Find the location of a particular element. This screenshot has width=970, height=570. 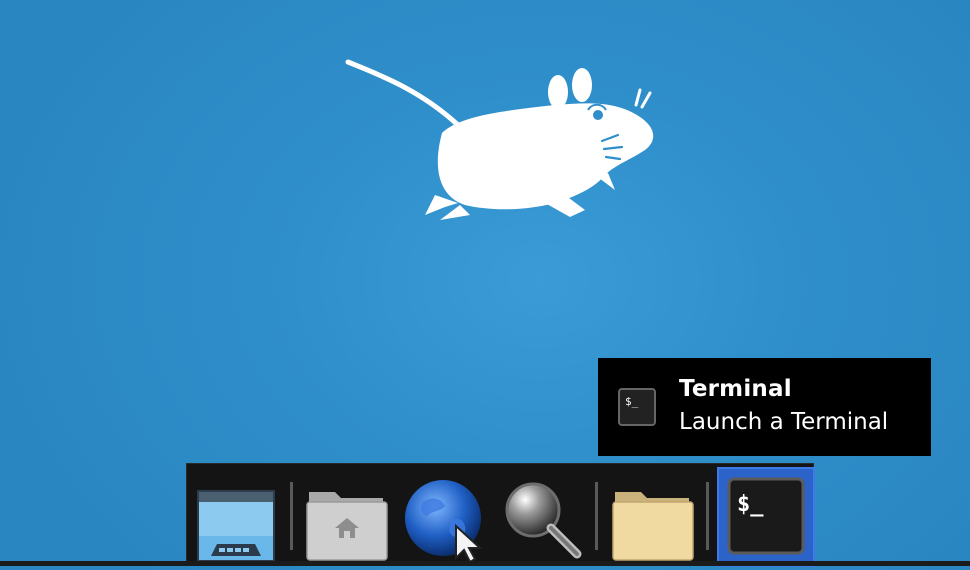

show-desktop-button is located at coordinates (236, 521).